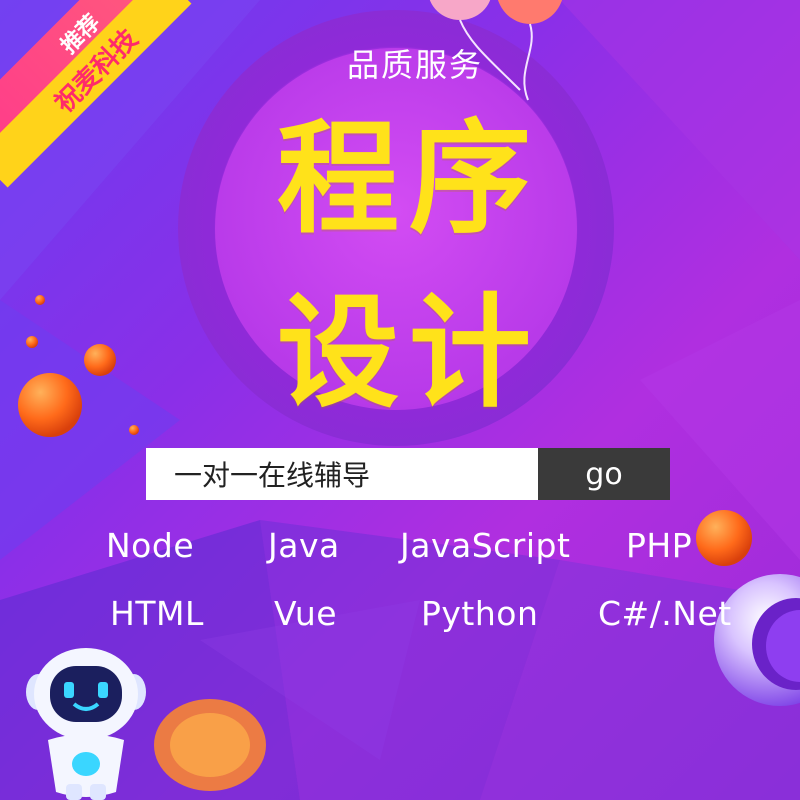 The height and width of the screenshot is (800, 800). I want to click on search-input, so click(342, 474).